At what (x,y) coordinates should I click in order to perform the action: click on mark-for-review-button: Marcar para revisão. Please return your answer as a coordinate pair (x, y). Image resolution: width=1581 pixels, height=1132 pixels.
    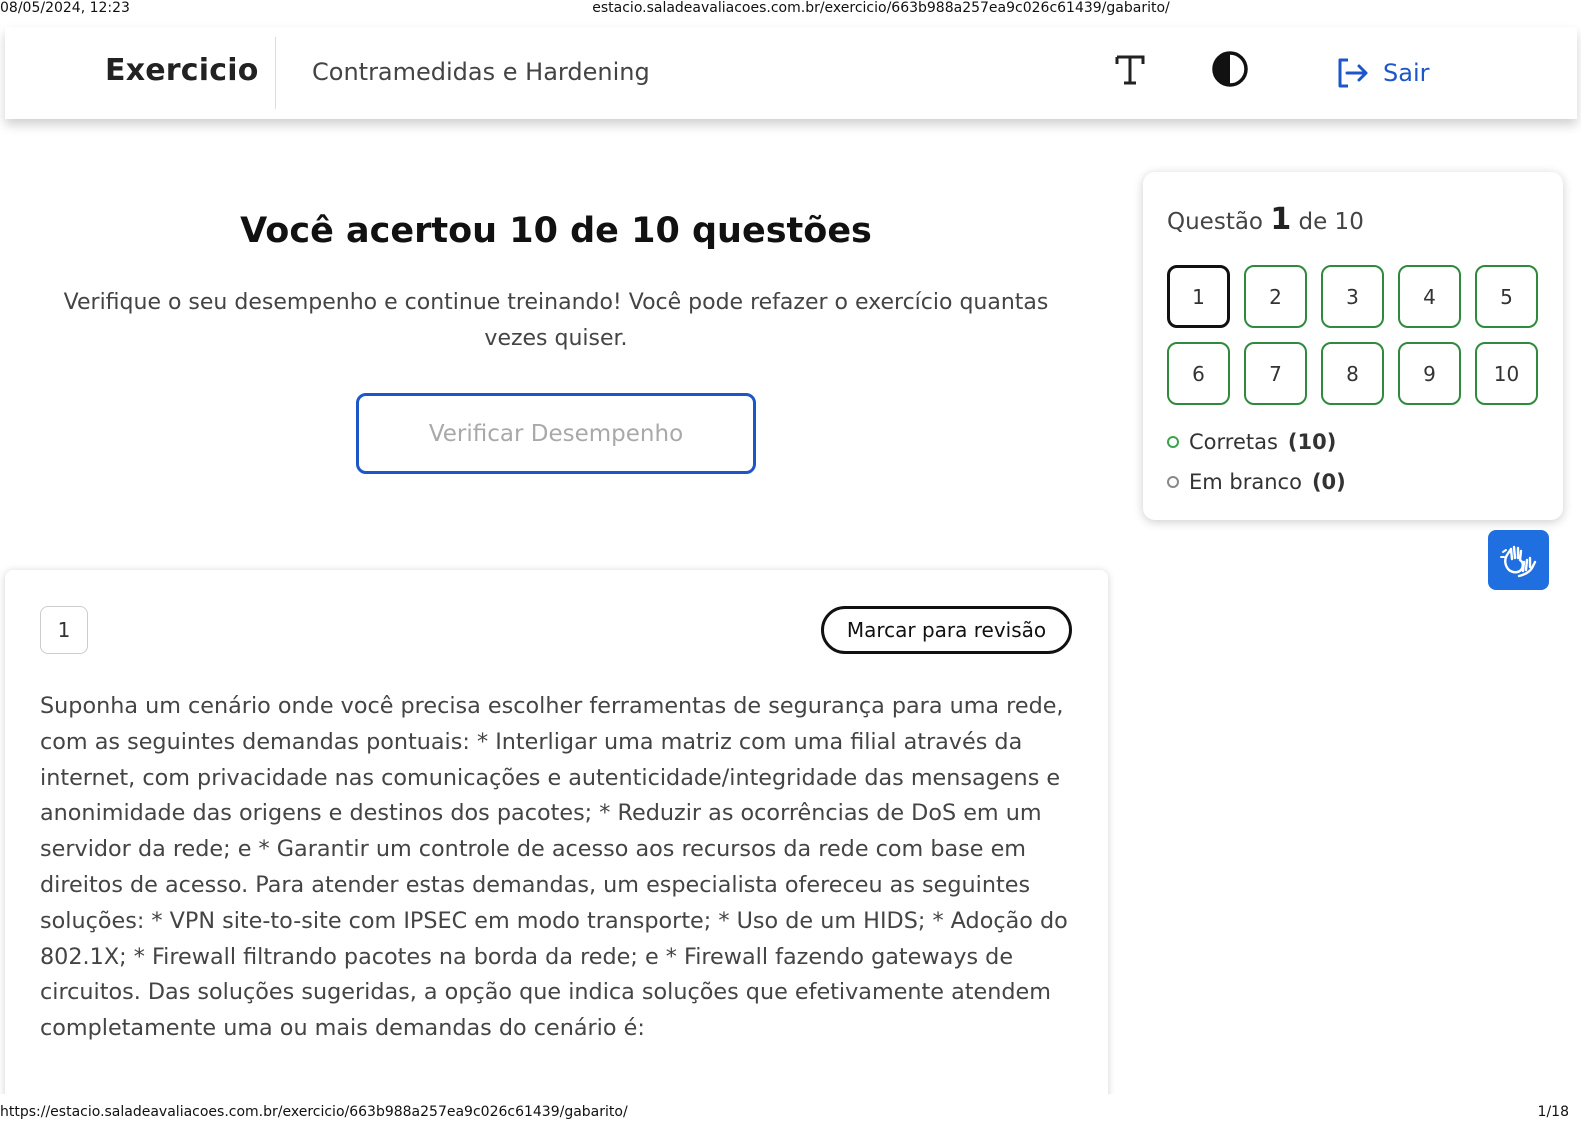
    Looking at the image, I should click on (946, 630).